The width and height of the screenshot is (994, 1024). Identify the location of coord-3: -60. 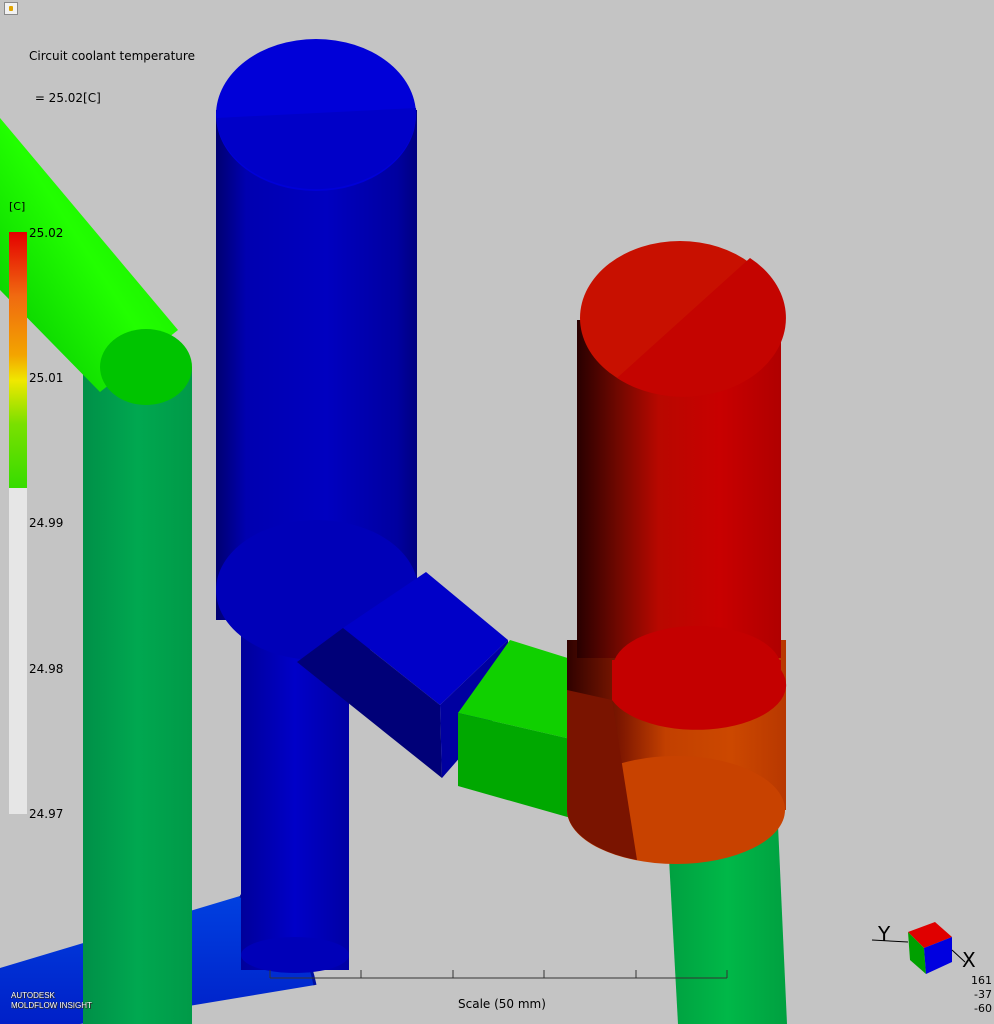
(983, 1008).